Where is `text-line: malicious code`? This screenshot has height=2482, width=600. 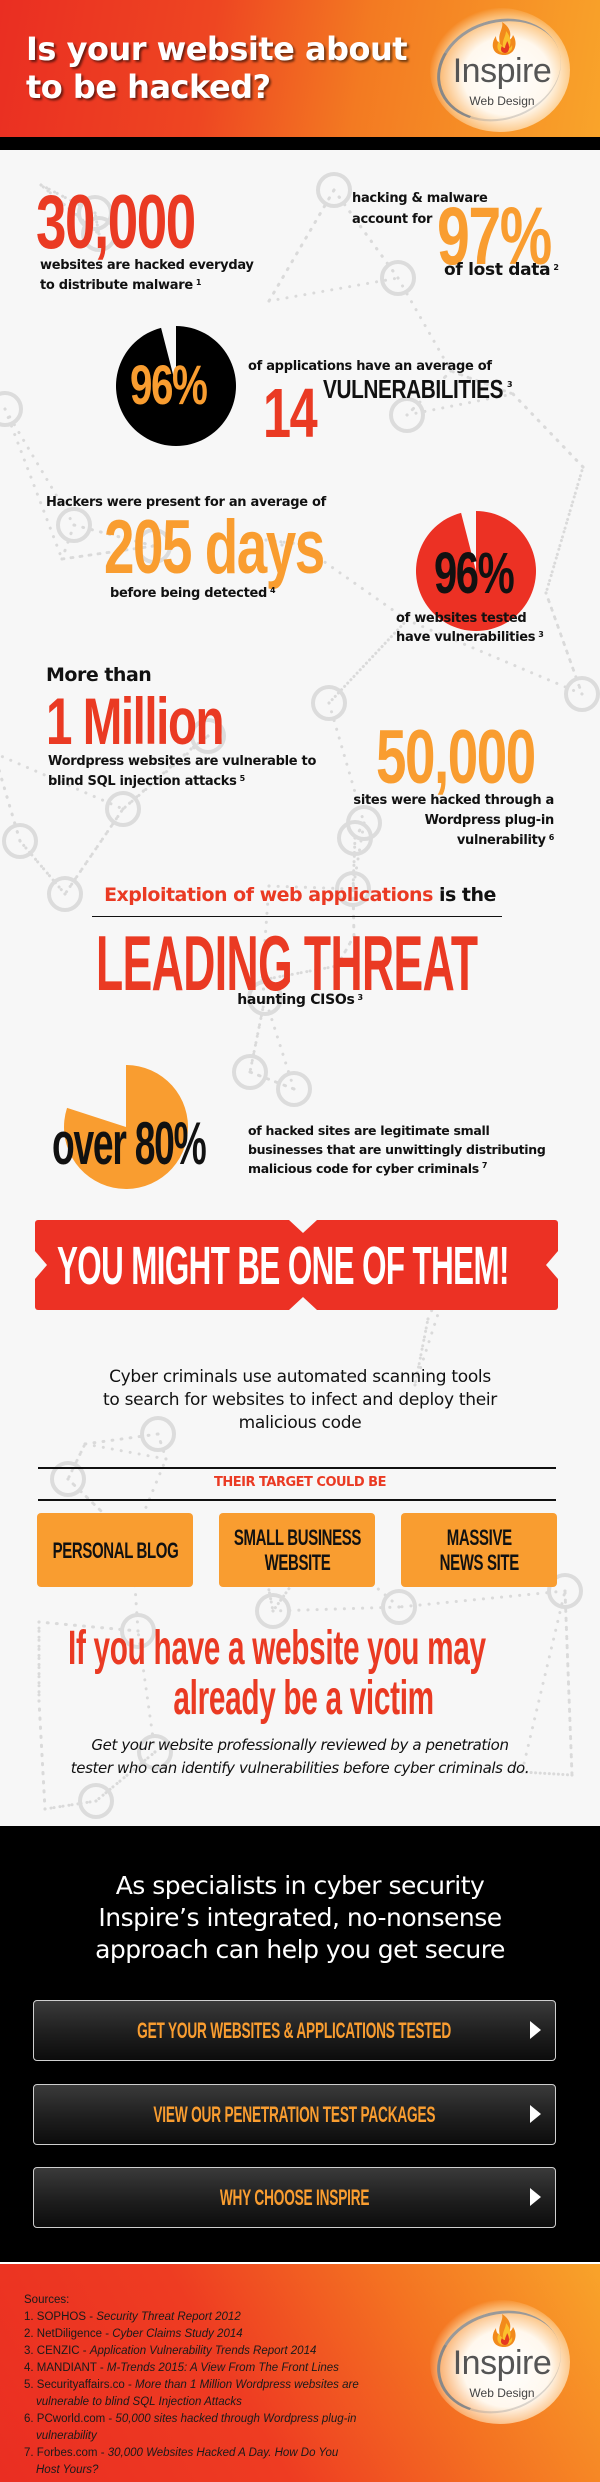
text-line: malicious code is located at coordinates (300, 1423).